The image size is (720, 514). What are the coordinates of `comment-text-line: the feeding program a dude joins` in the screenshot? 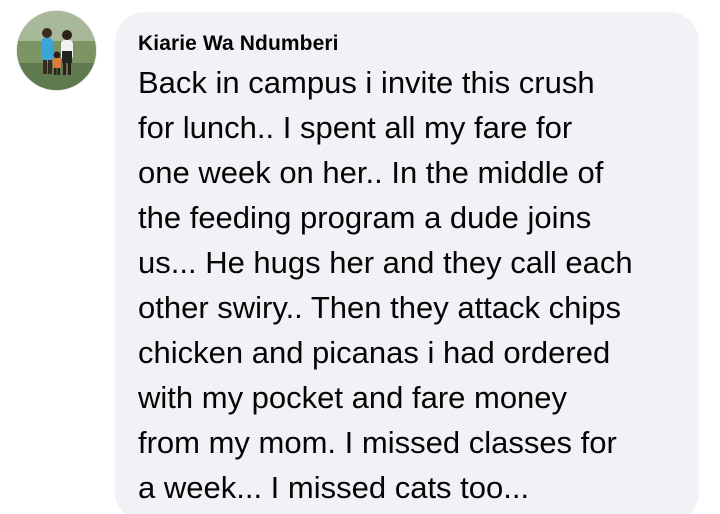 It's located at (365, 217).